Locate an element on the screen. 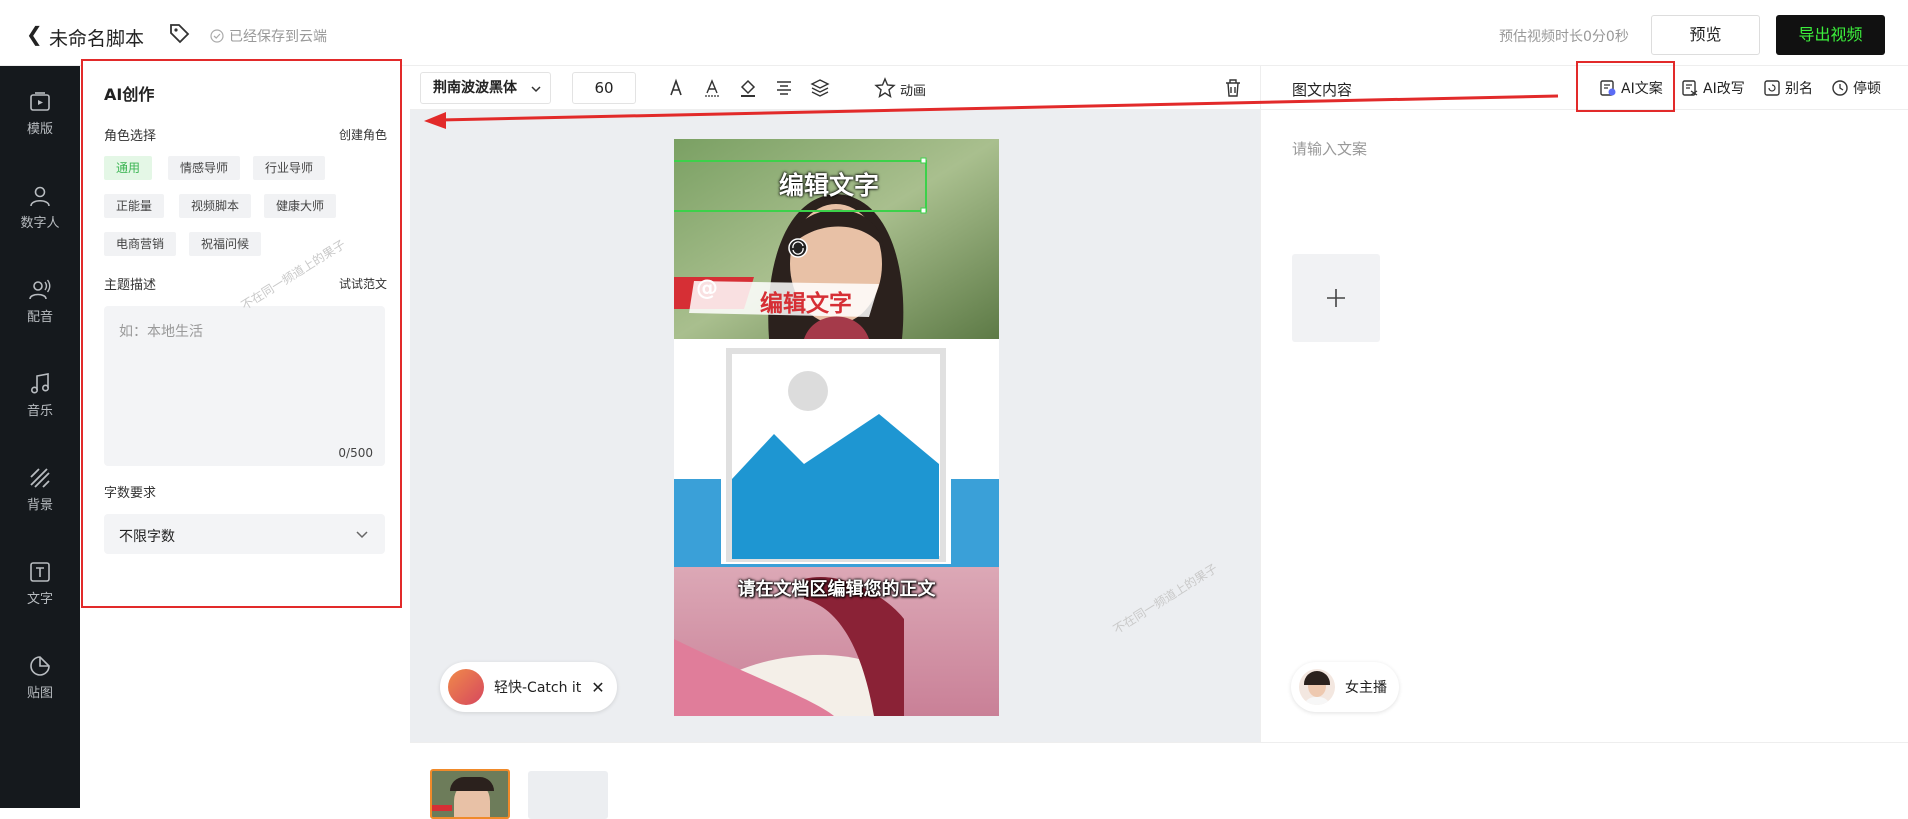  char-count: 0/500 is located at coordinates (355, 453).